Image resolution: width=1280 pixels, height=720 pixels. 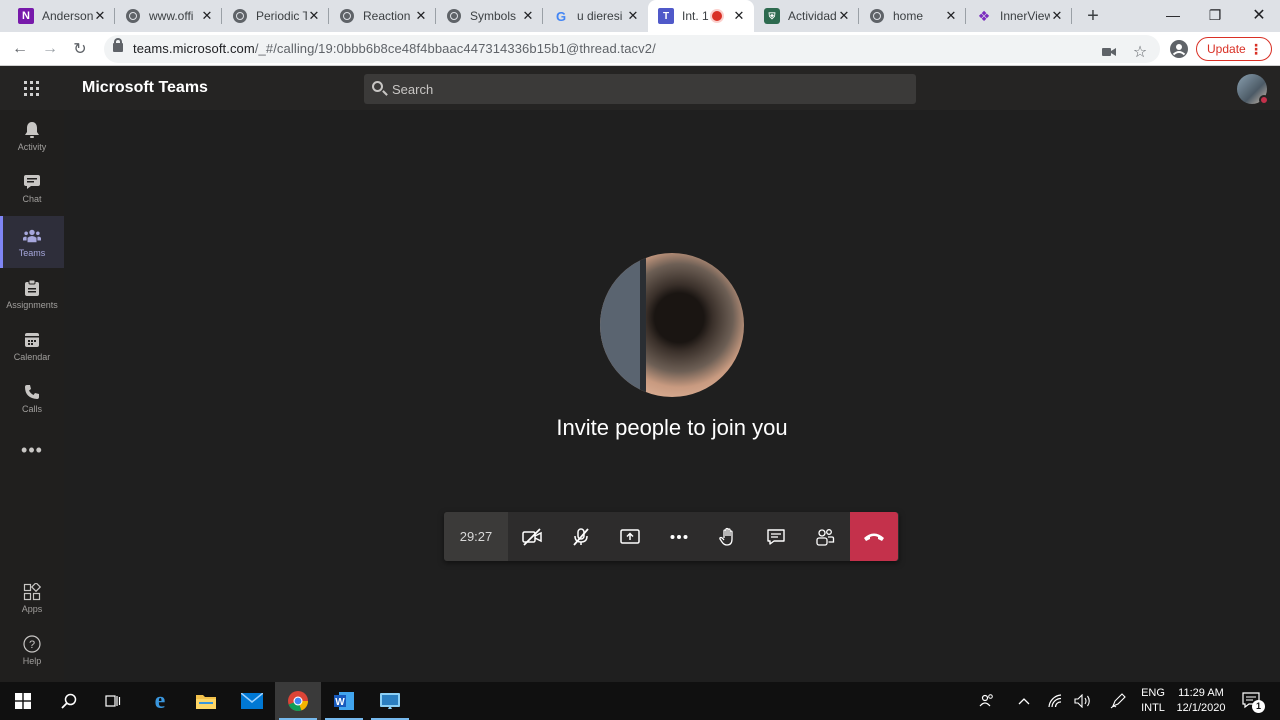 What do you see at coordinates (1109, 52) in the screenshot?
I see `camera-icon` at bounding box center [1109, 52].